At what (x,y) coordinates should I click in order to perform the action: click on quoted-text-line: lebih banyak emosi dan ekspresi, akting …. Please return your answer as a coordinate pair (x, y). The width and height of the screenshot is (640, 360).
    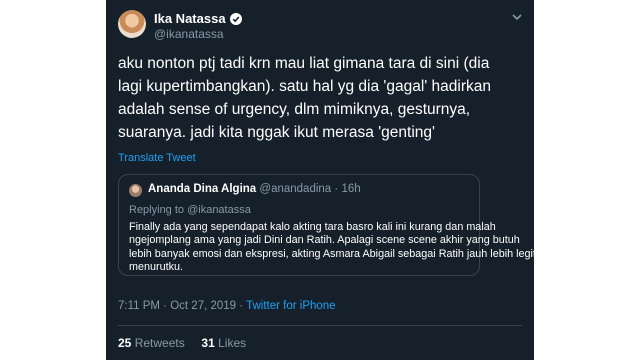
    Looking at the image, I should click on (331, 253).